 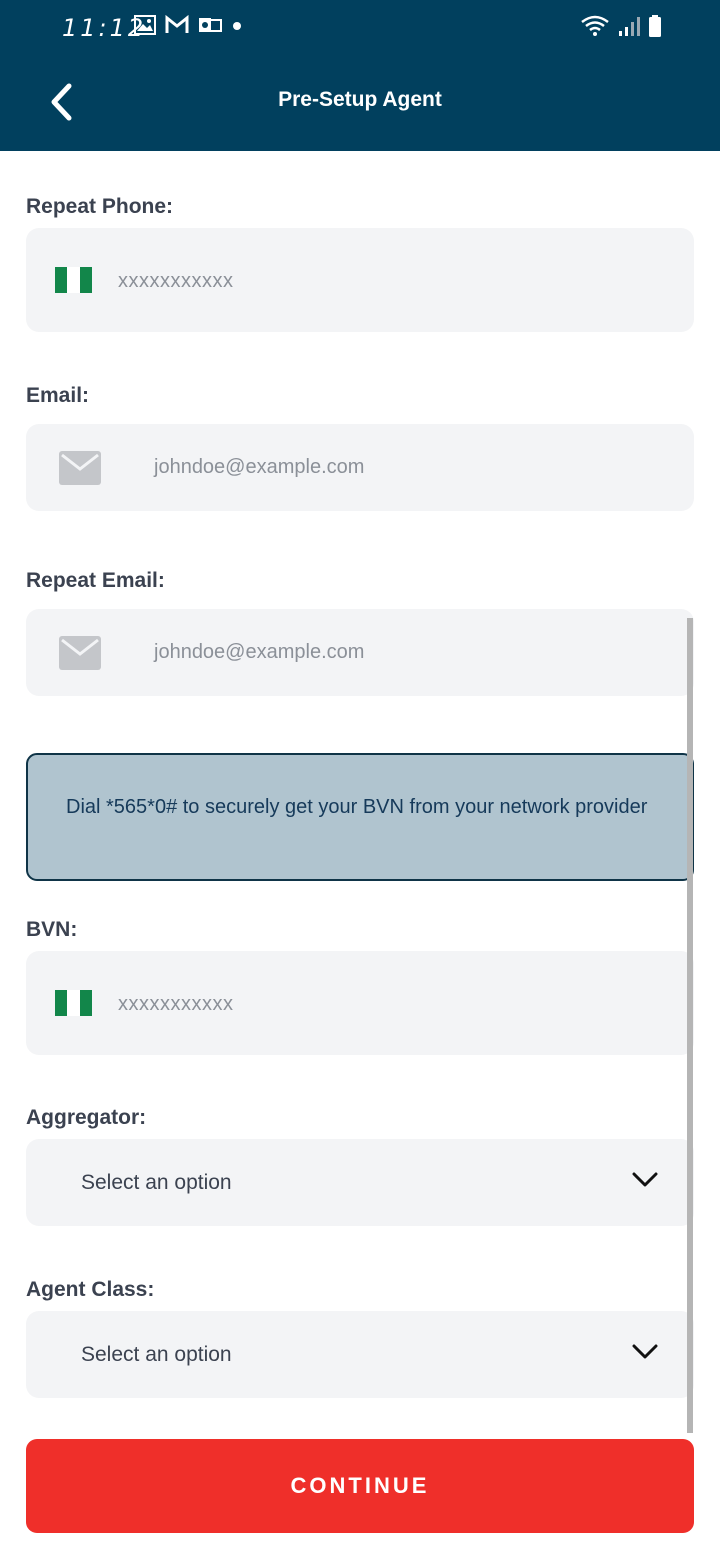 I want to click on system-icons, so click(x=621, y=26).